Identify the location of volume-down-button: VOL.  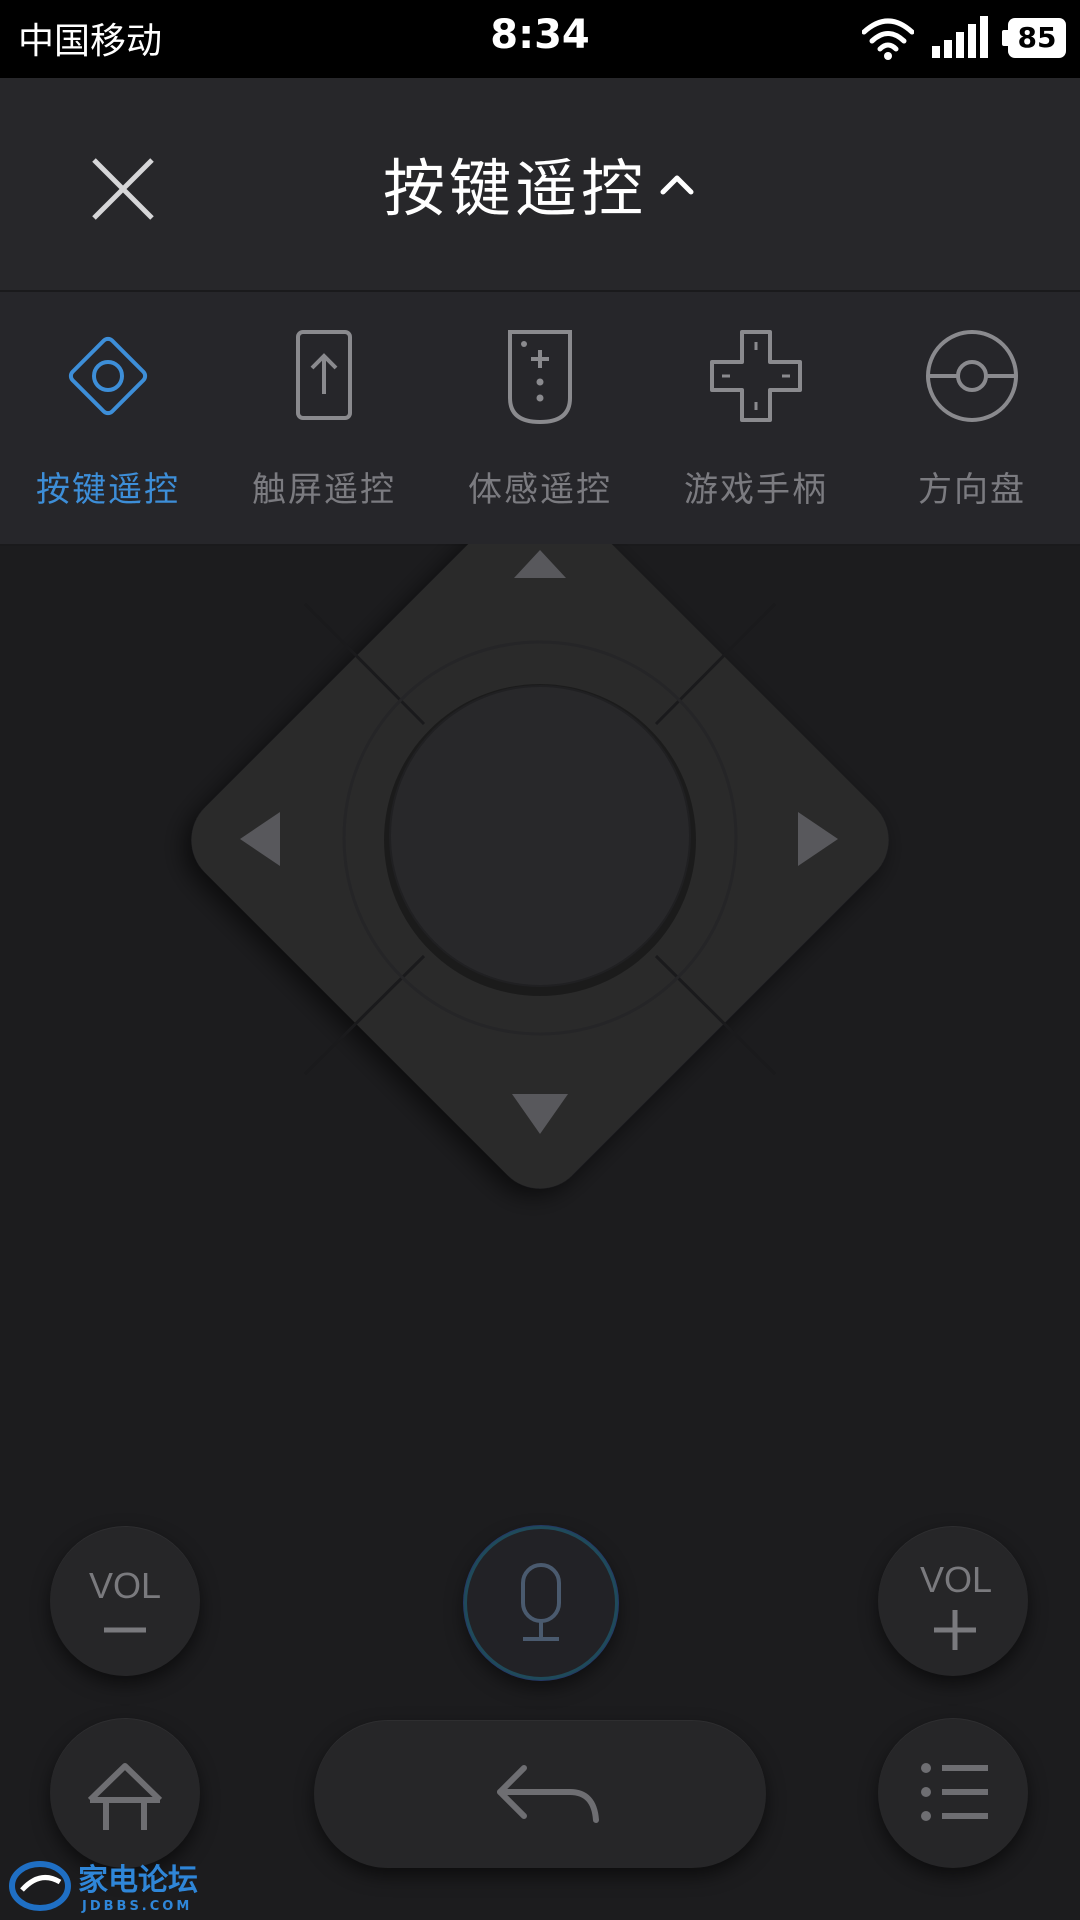
(125, 1601).